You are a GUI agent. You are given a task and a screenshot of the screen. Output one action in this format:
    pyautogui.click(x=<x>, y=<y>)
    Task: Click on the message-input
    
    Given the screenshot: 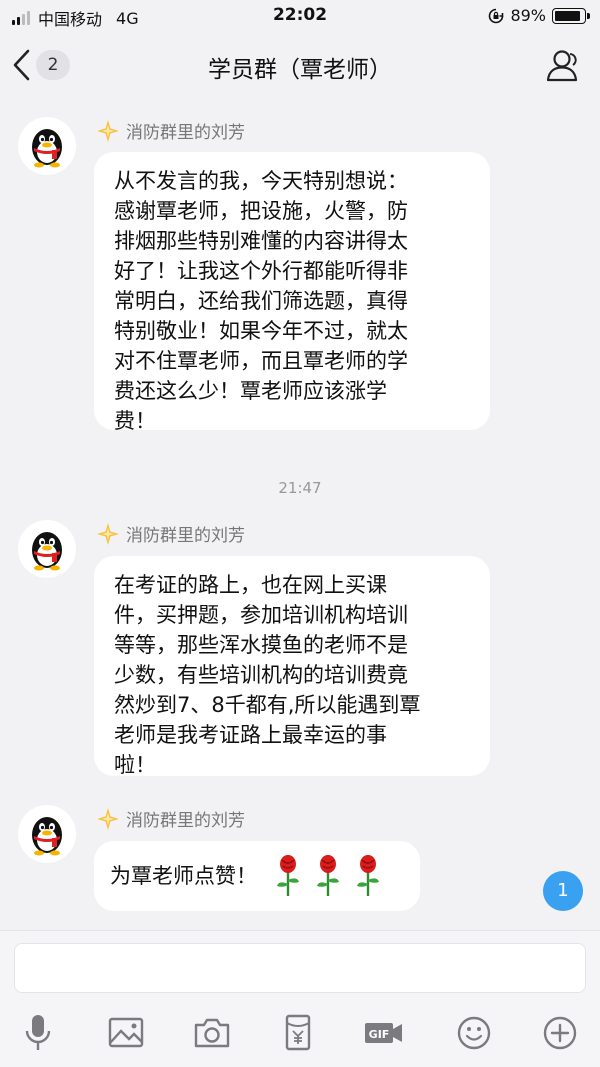 What is the action you would take?
    pyautogui.click(x=300, y=968)
    